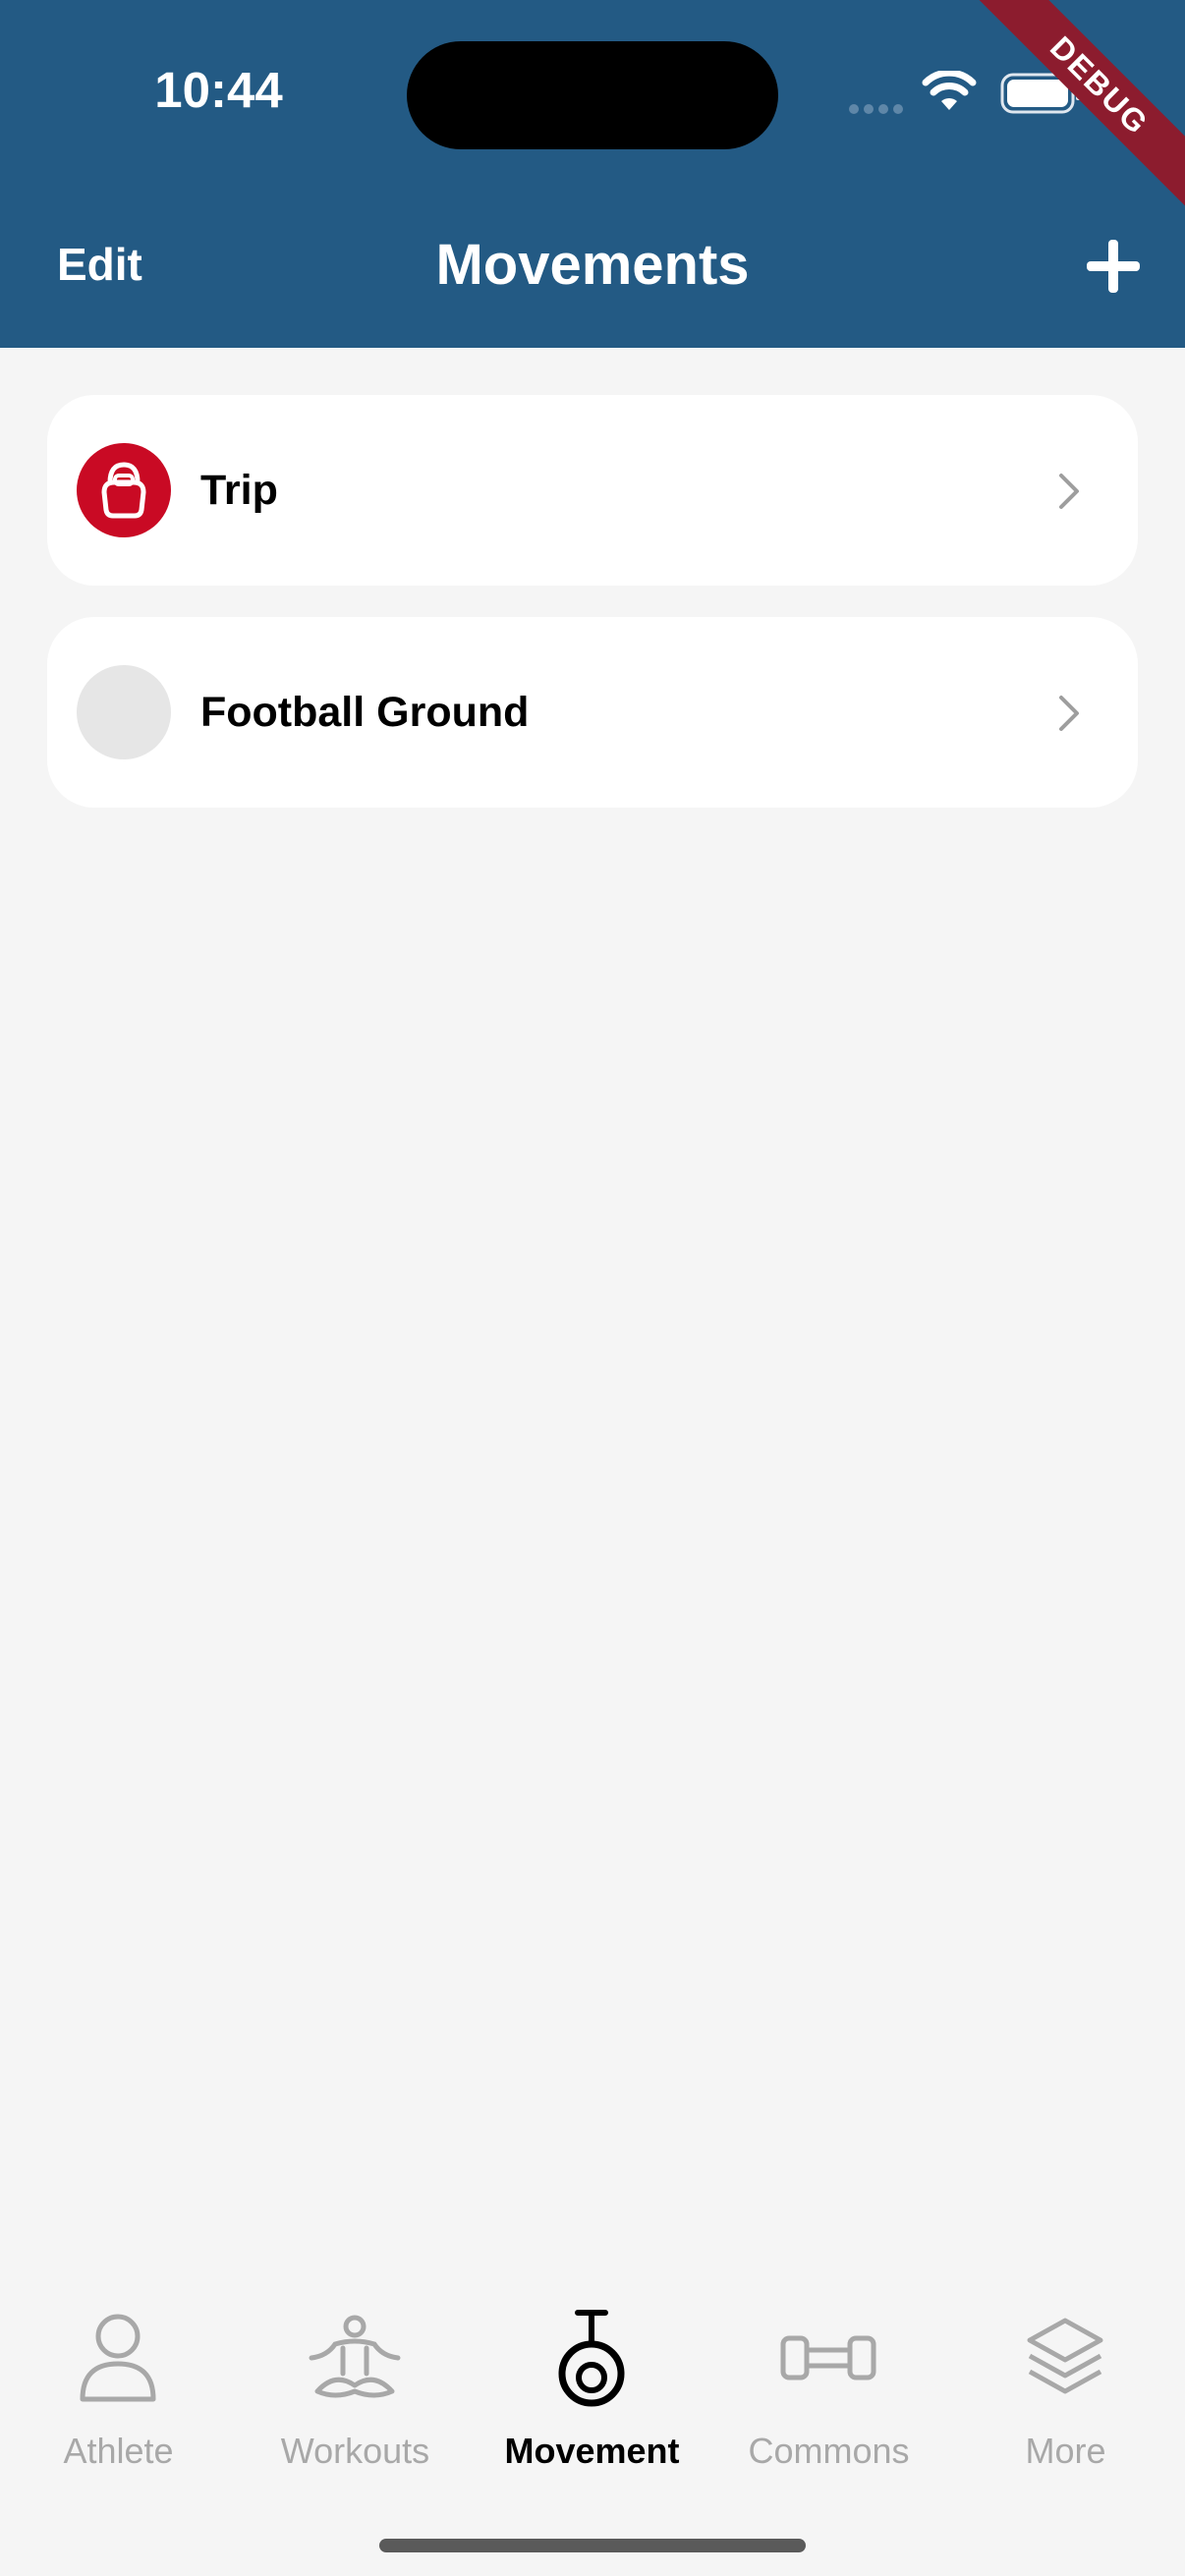  What do you see at coordinates (592, 265) in the screenshot?
I see `page-title: Movements` at bounding box center [592, 265].